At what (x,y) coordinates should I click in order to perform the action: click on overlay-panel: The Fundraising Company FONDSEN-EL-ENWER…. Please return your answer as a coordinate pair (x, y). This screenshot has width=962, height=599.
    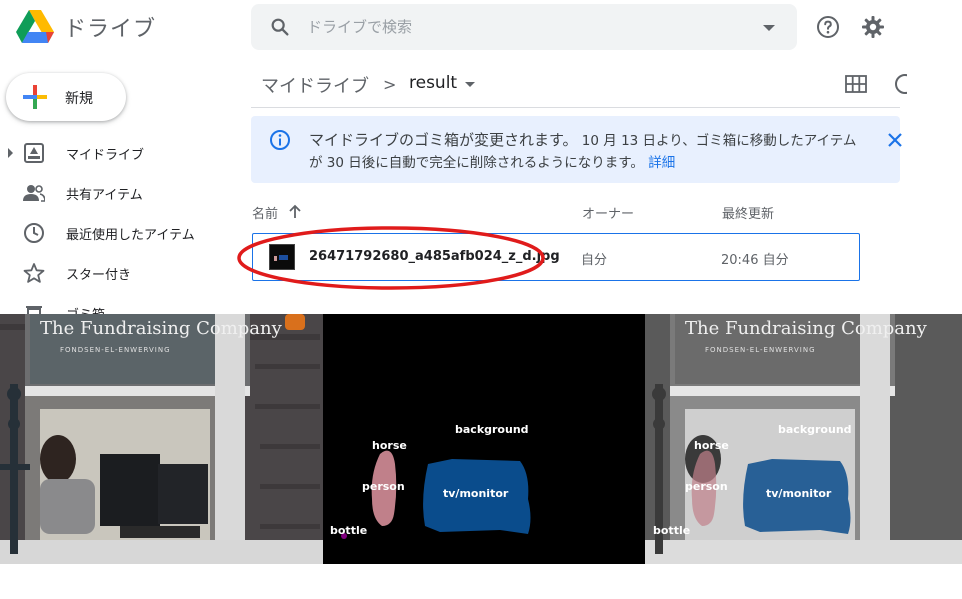
    Looking at the image, I should click on (803, 439).